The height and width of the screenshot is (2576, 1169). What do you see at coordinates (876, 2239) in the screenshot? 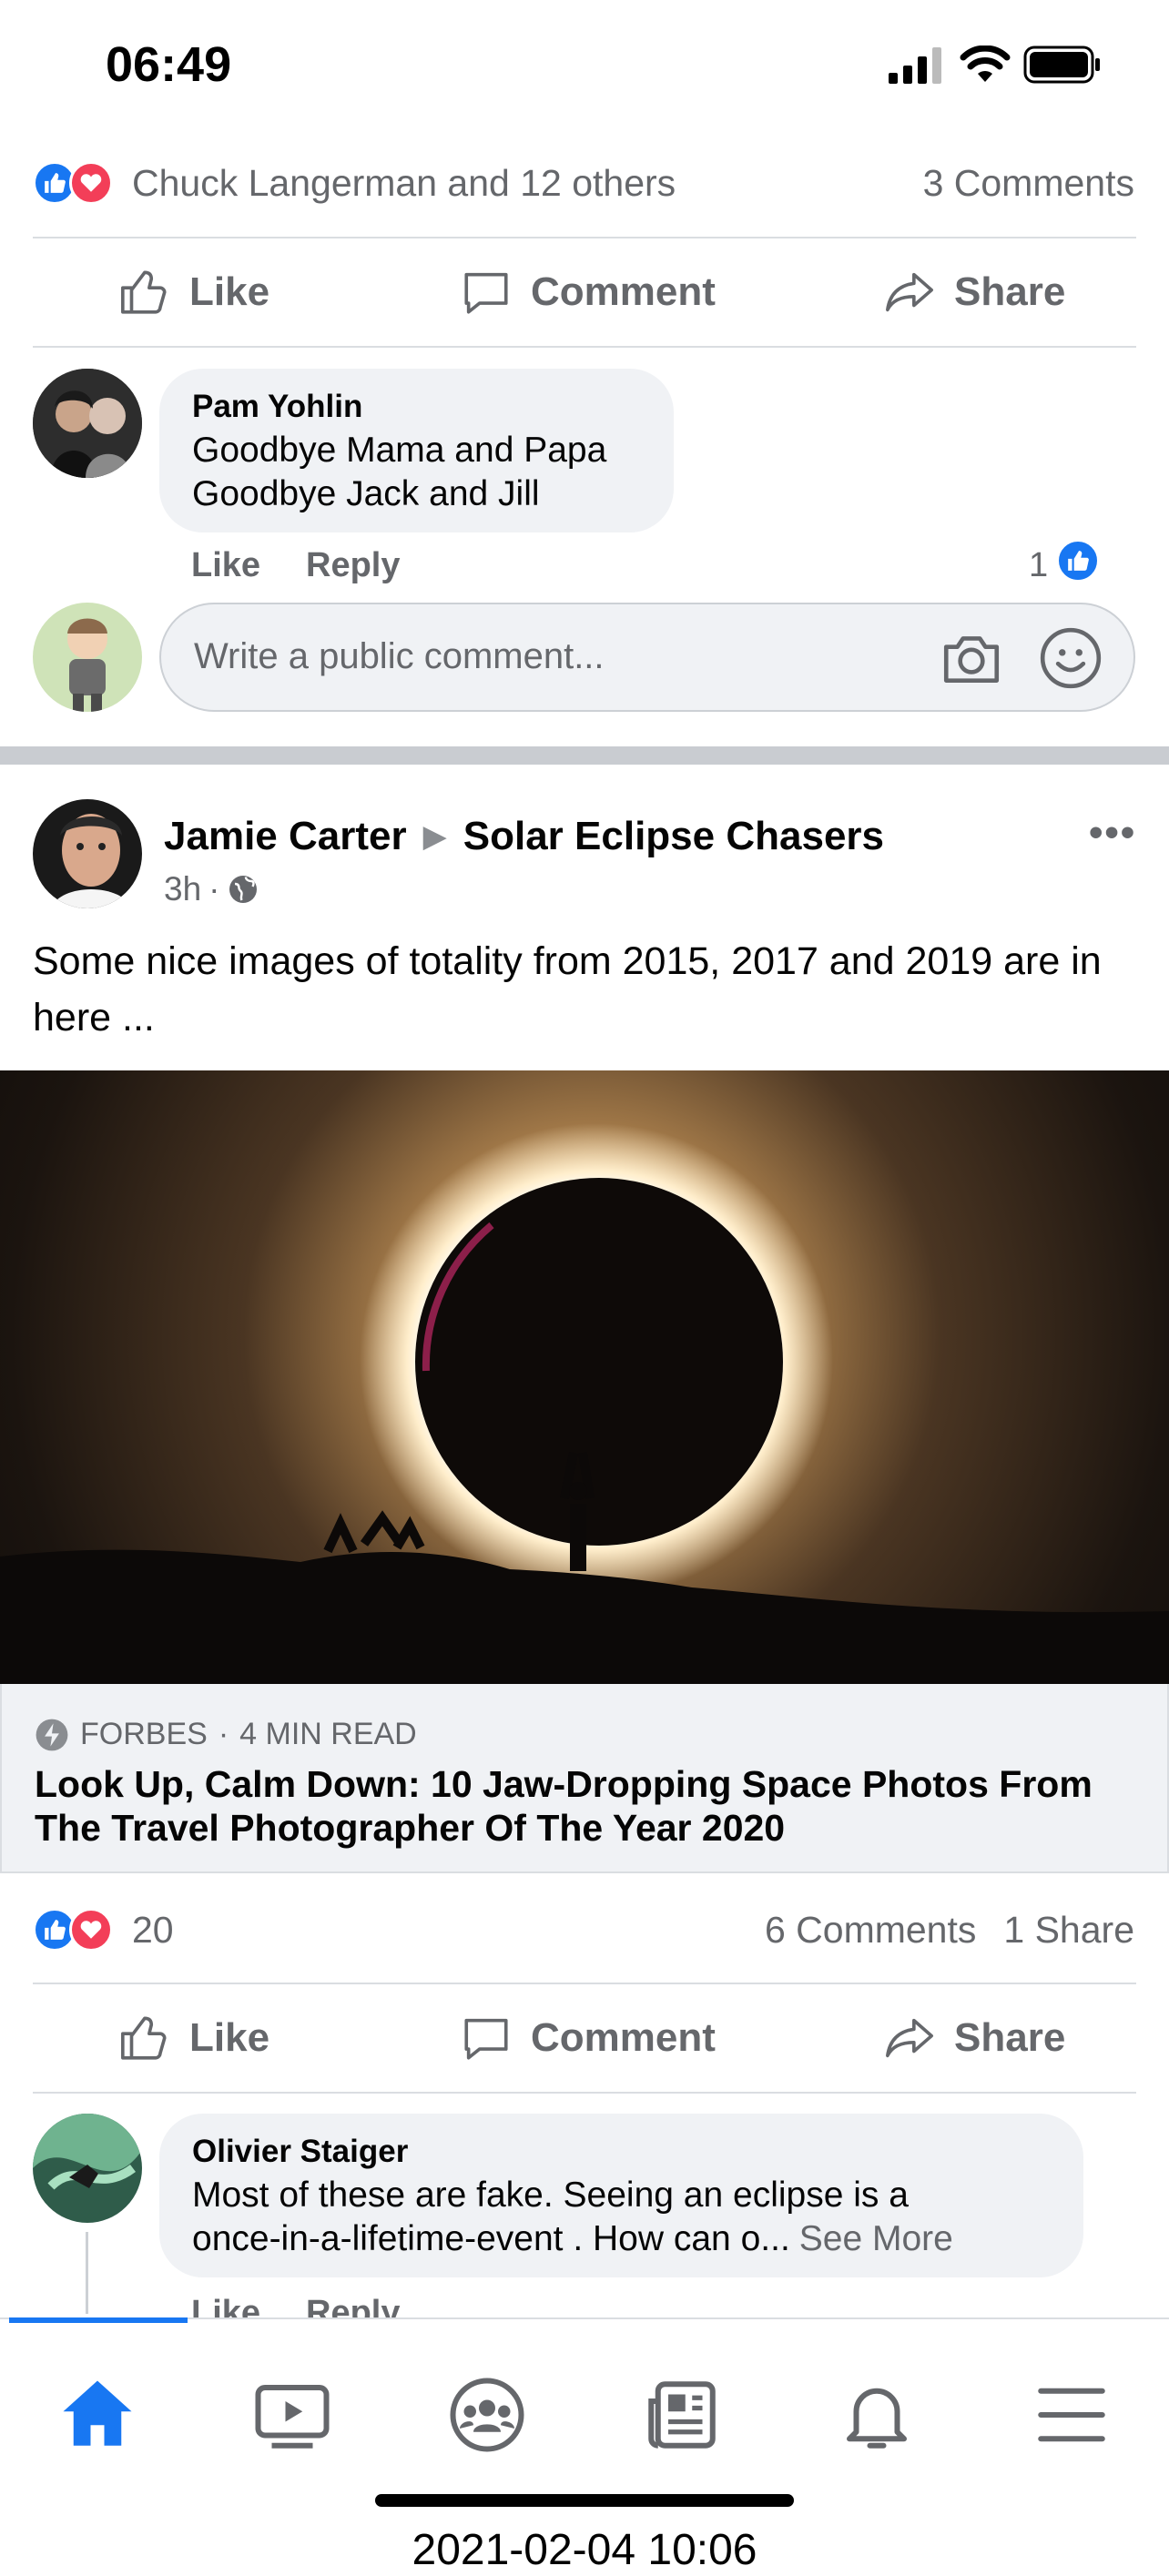
I see `see-more-link: See More` at bounding box center [876, 2239].